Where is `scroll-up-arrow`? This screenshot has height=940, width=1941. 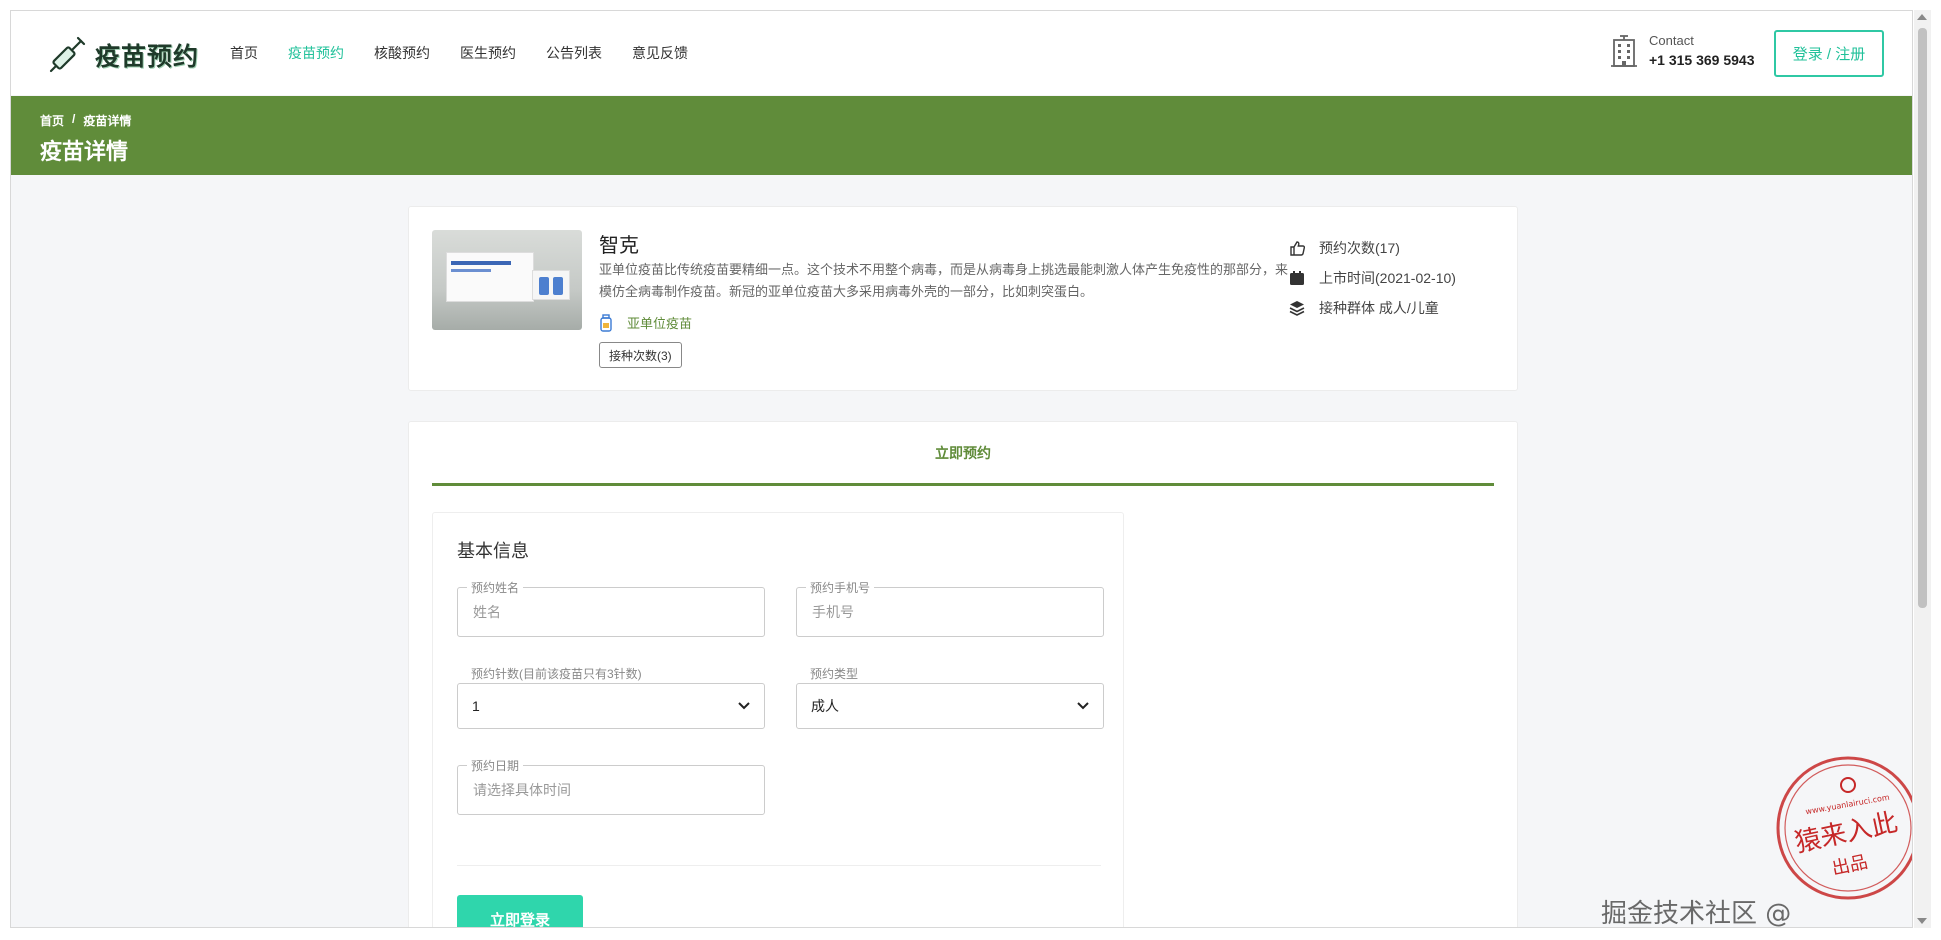
scroll-up-arrow is located at coordinates (1922, 17).